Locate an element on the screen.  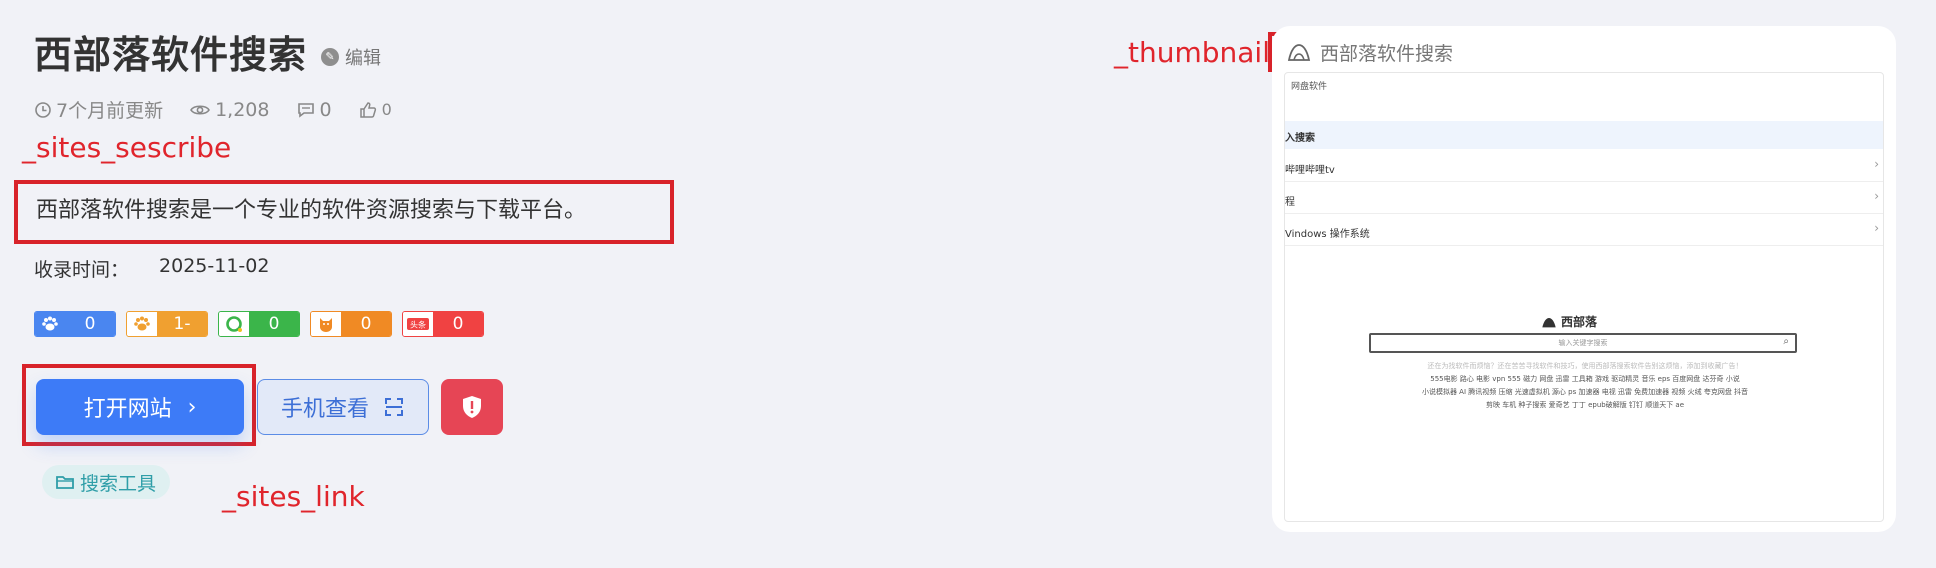
folder-icon is located at coordinates (65, 482).